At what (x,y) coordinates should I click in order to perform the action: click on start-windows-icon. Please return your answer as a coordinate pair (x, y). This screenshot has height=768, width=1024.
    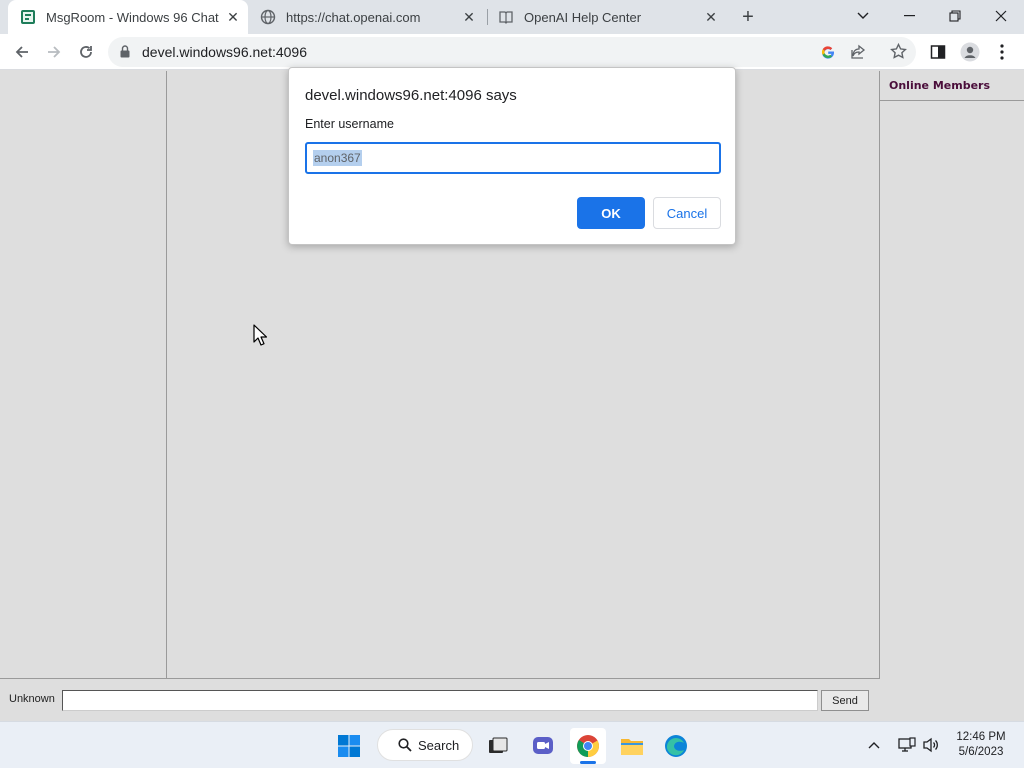
    Looking at the image, I should click on (349, 746).